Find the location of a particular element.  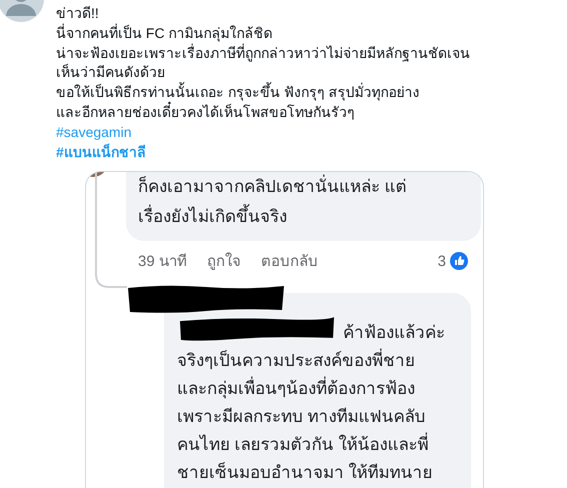

reaction-count: 3 is located at coordinates (442, 261).